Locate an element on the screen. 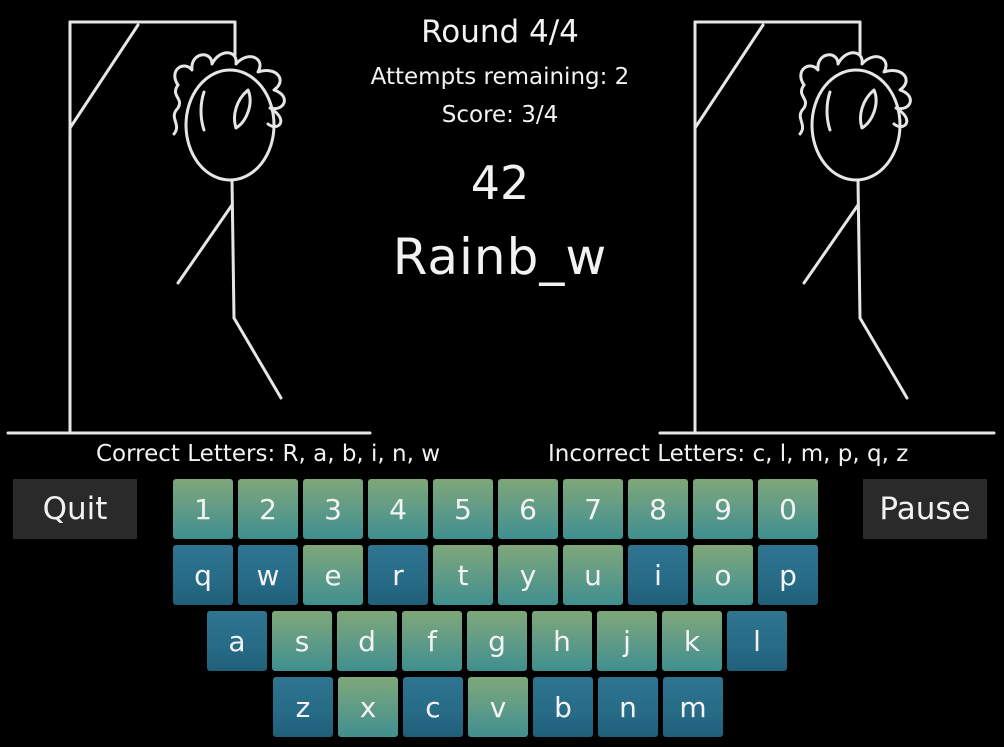 The width and height of the screenshot is (1004, 747). key-0: 0 is located at coordinates (788, 509).